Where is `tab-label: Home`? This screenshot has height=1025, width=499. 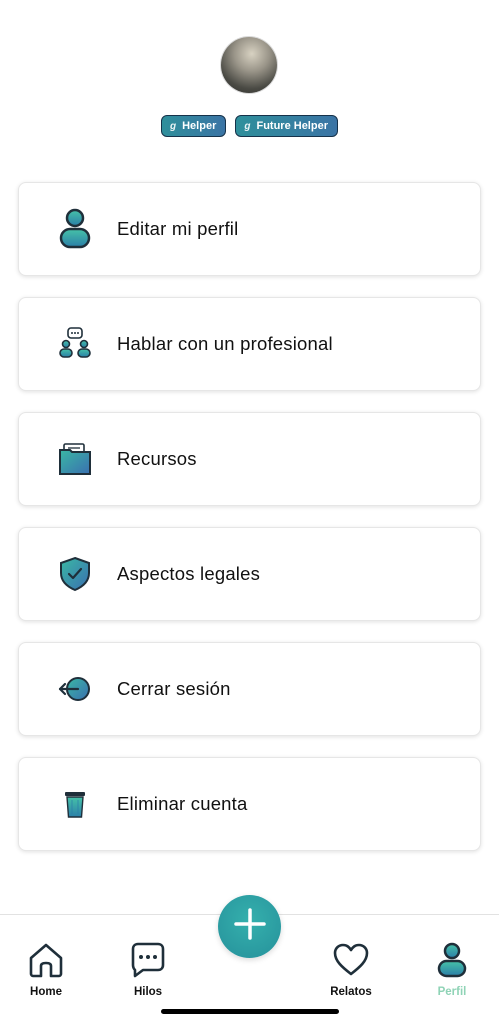 tab-label: Home is located at coordinates (46, 992).